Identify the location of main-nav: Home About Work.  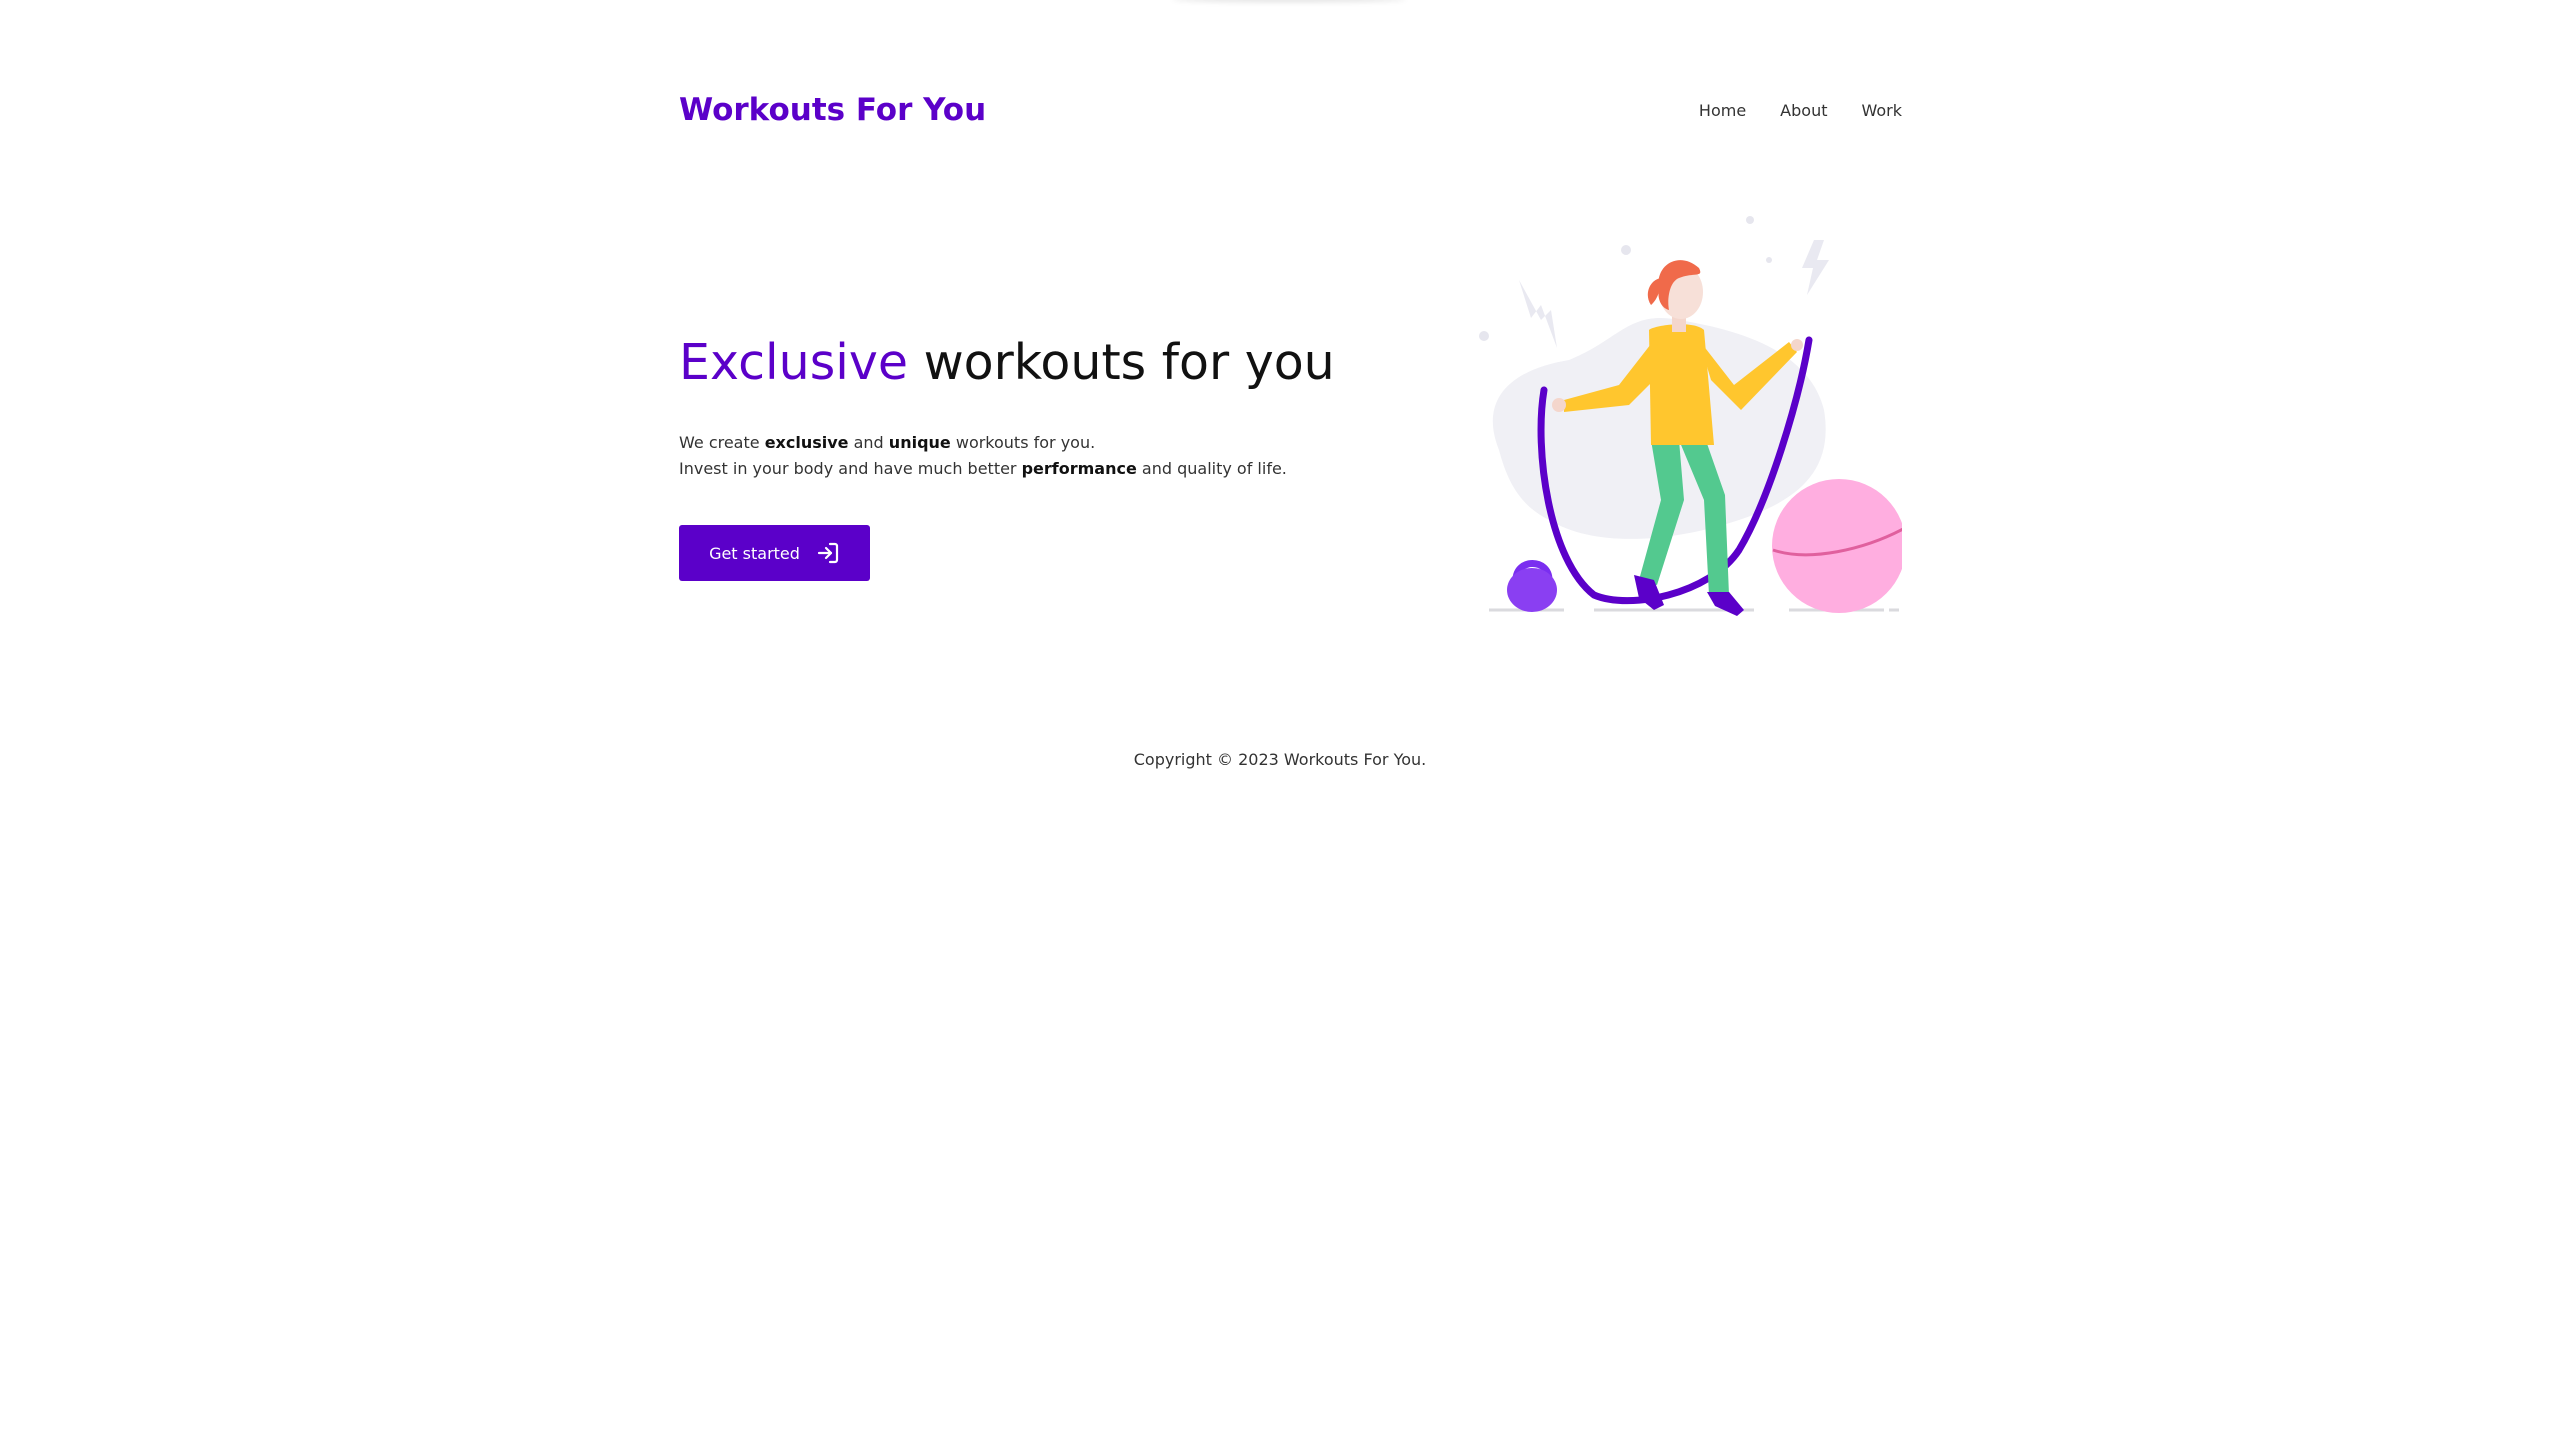
(1800, 110).